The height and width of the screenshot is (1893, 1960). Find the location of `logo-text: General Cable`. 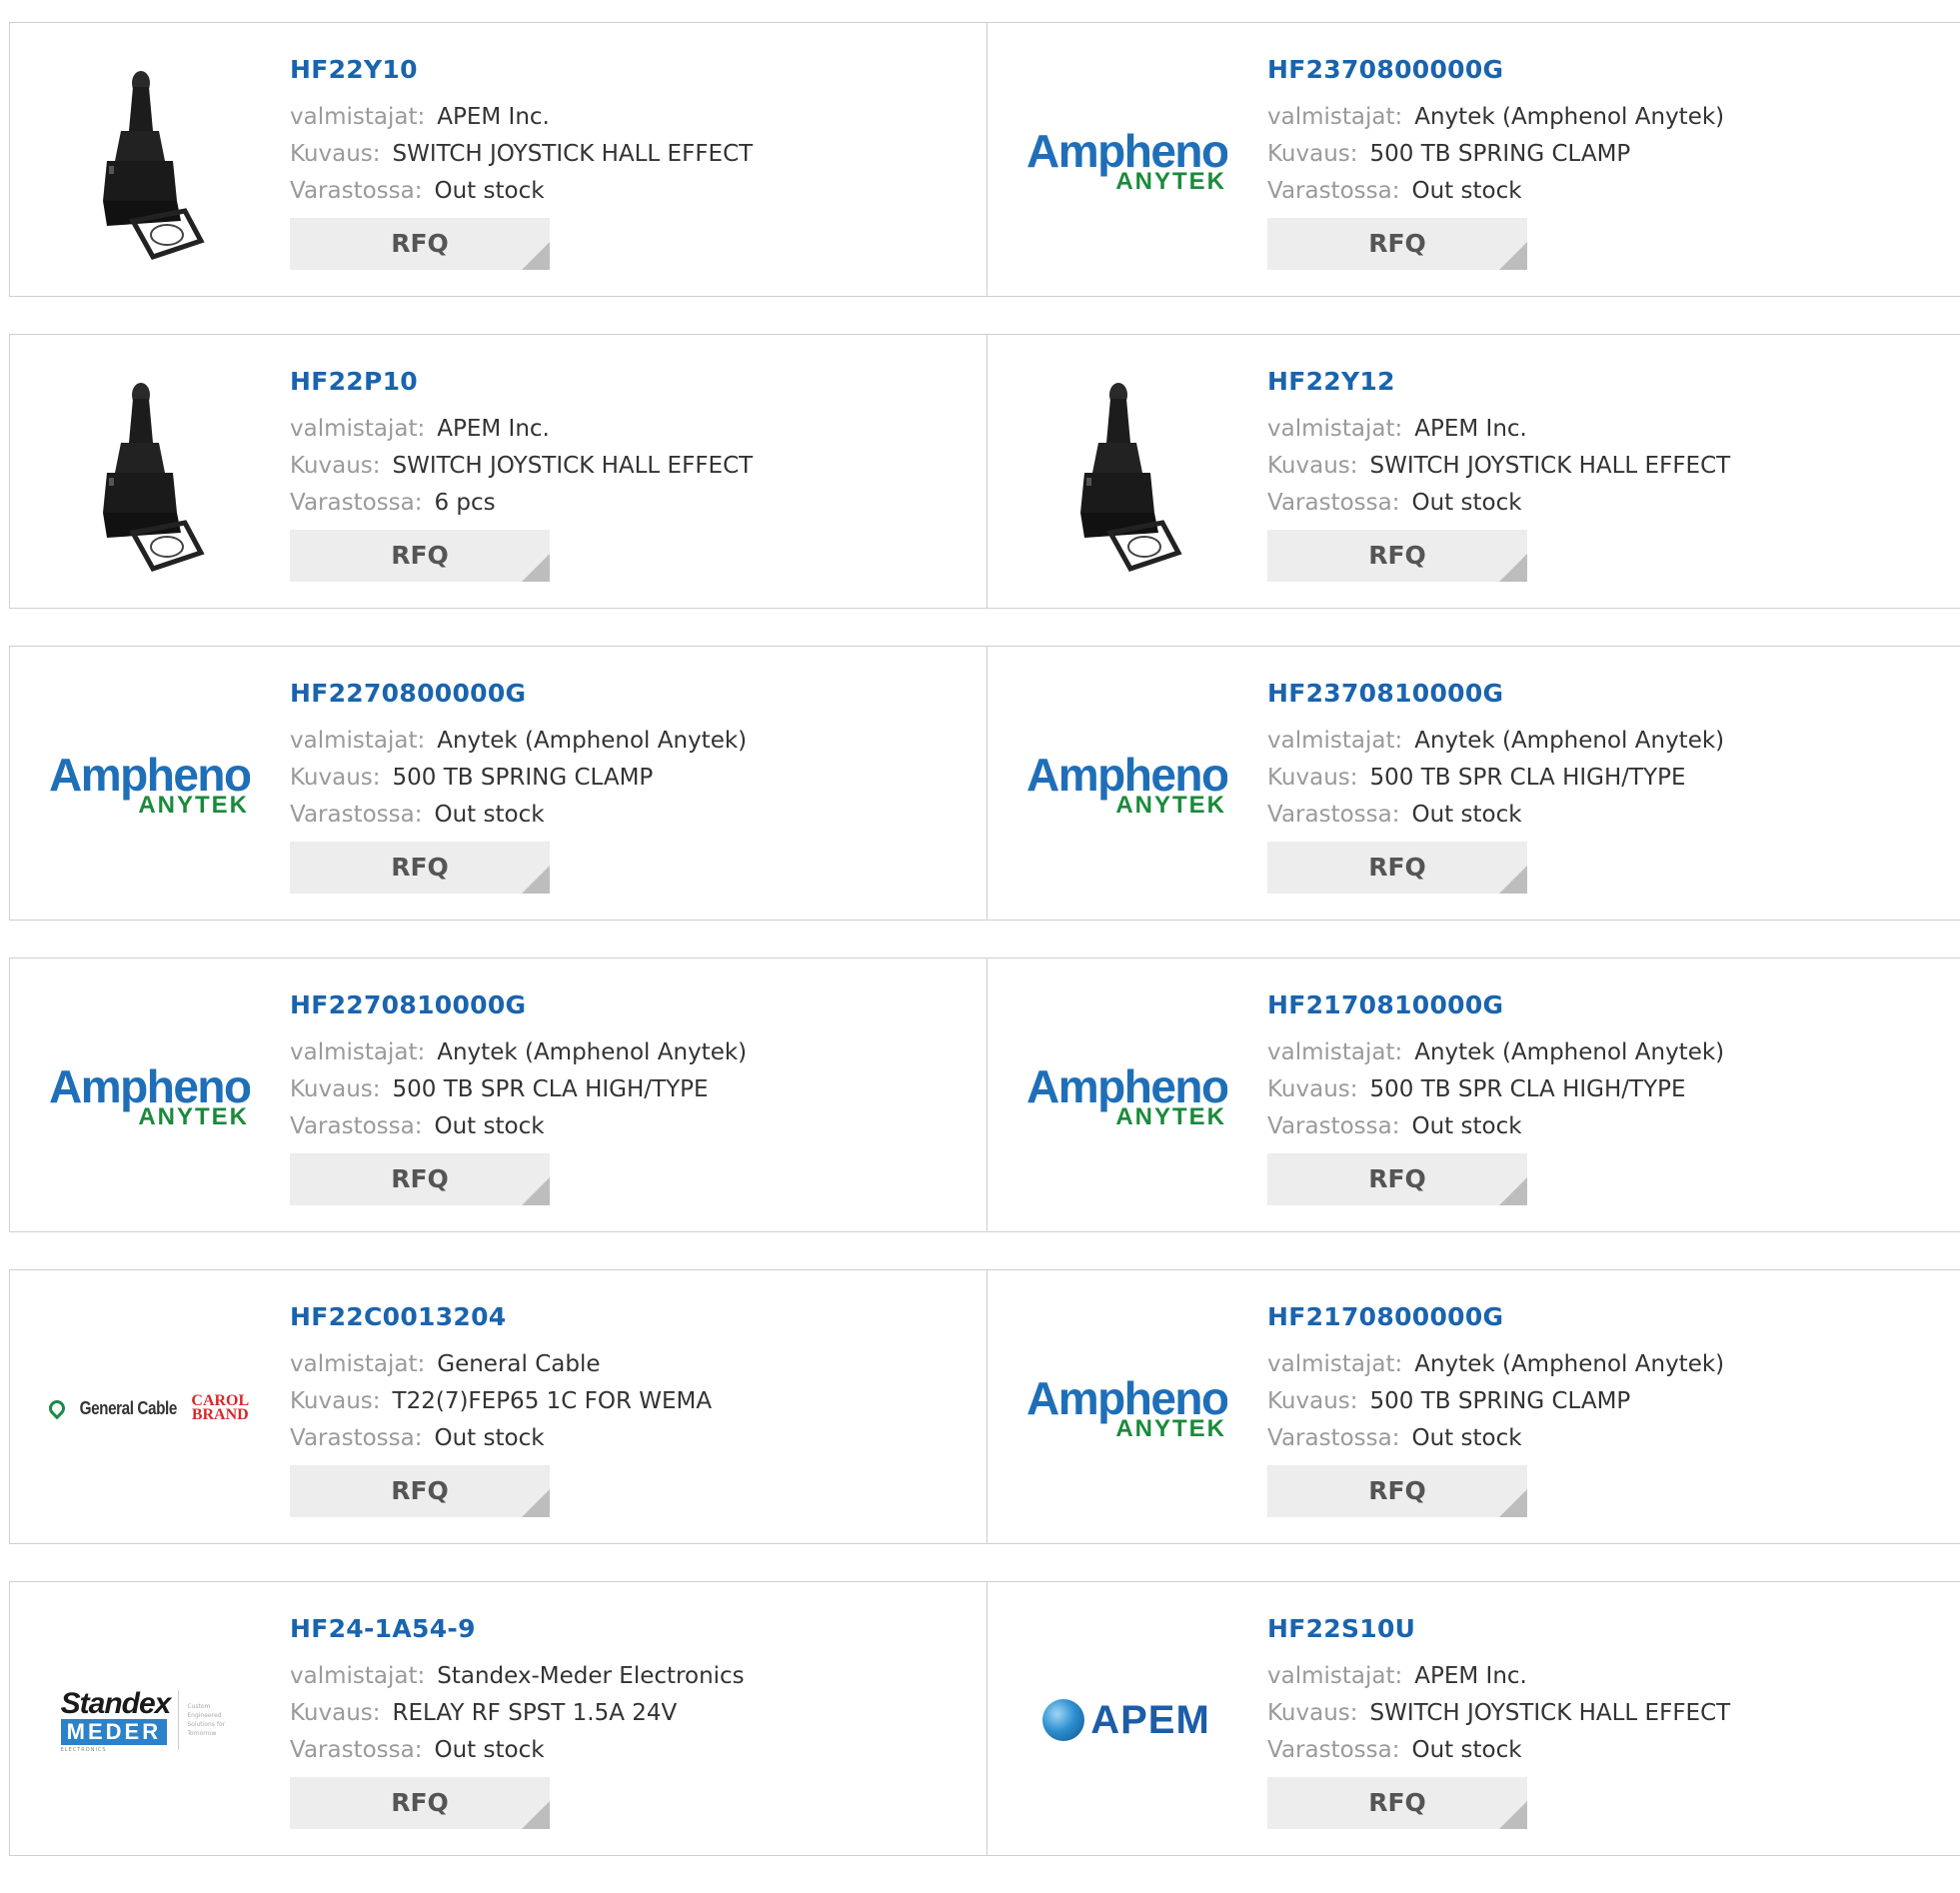

logo-text: General Cable is located at coordinates (128, 1408).